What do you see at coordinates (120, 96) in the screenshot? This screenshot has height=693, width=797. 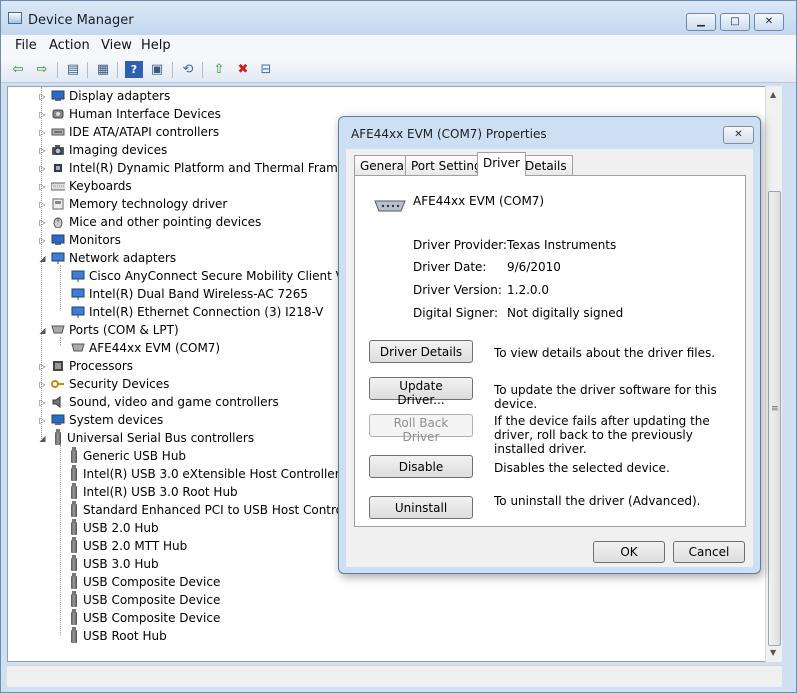 I see `tree-item-label: Display adapters` at bounding box center [120, 96].